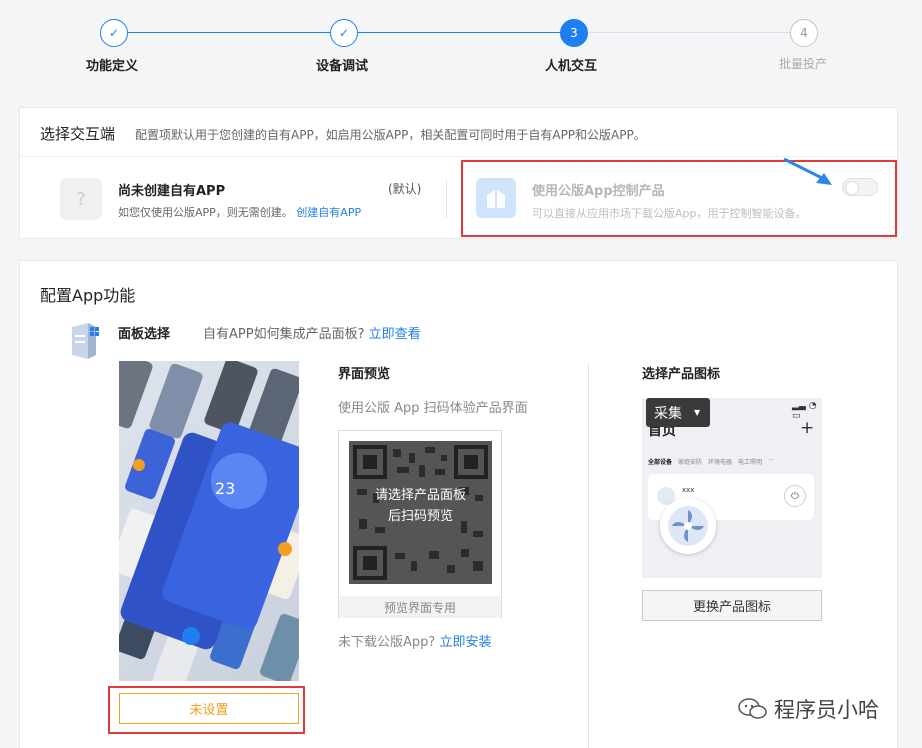 The width and height of the screenshot is (922, 748). I want to click on preview-title: 界面预览, so click(364, 374).